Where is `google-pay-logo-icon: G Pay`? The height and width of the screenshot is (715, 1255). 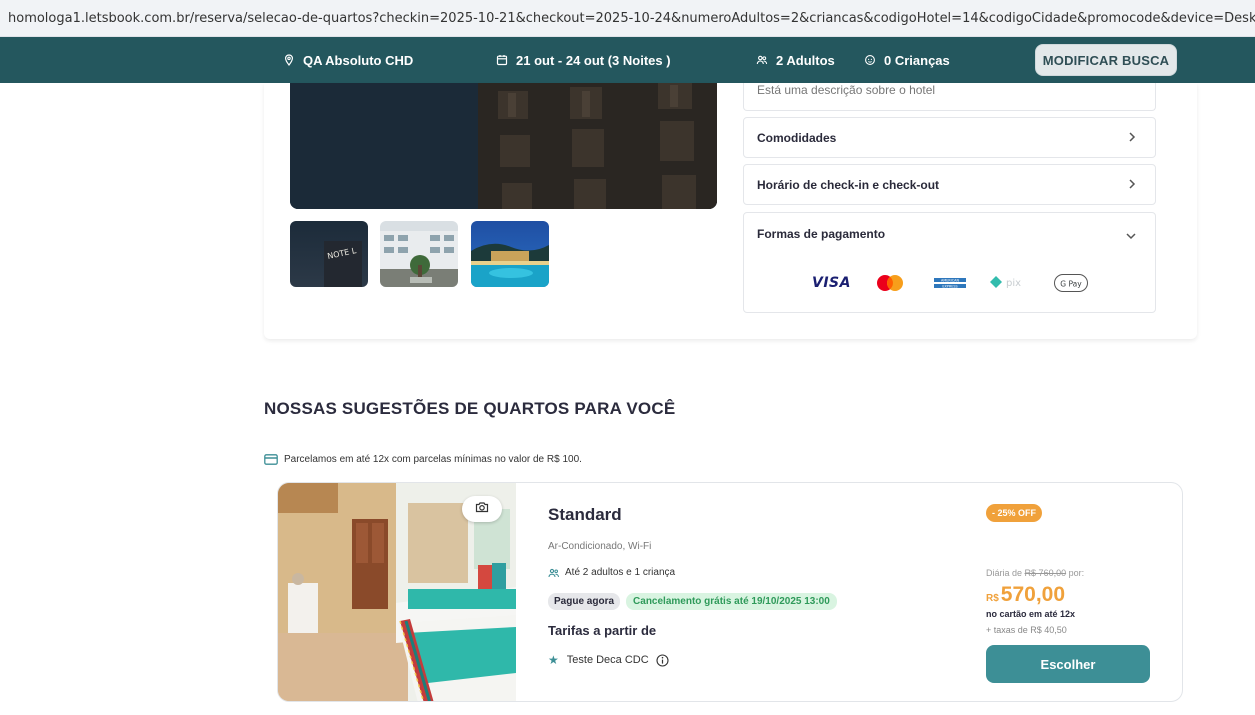
google-pay-logo-icon: G Pay is located at coordinates (1071, 283).